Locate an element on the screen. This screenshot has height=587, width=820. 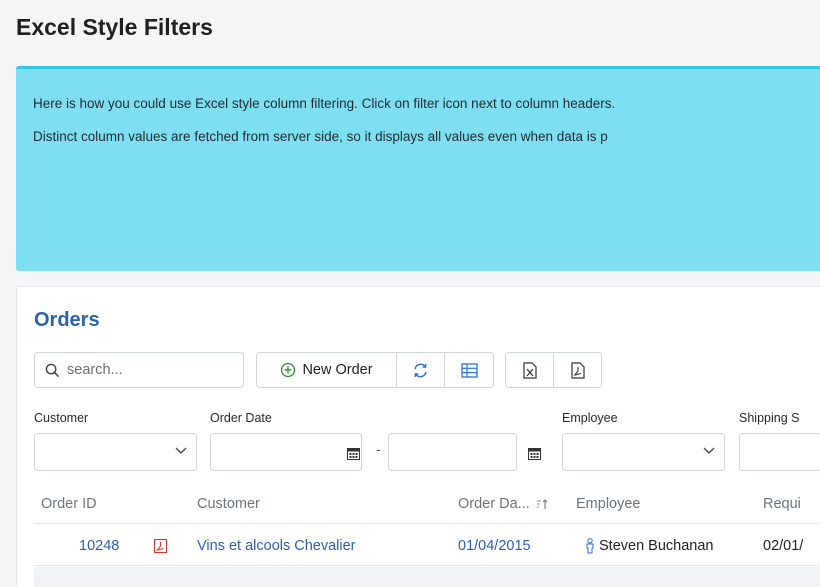
cell-employee: Steven Buchanan is located at coordinates (656, 546).